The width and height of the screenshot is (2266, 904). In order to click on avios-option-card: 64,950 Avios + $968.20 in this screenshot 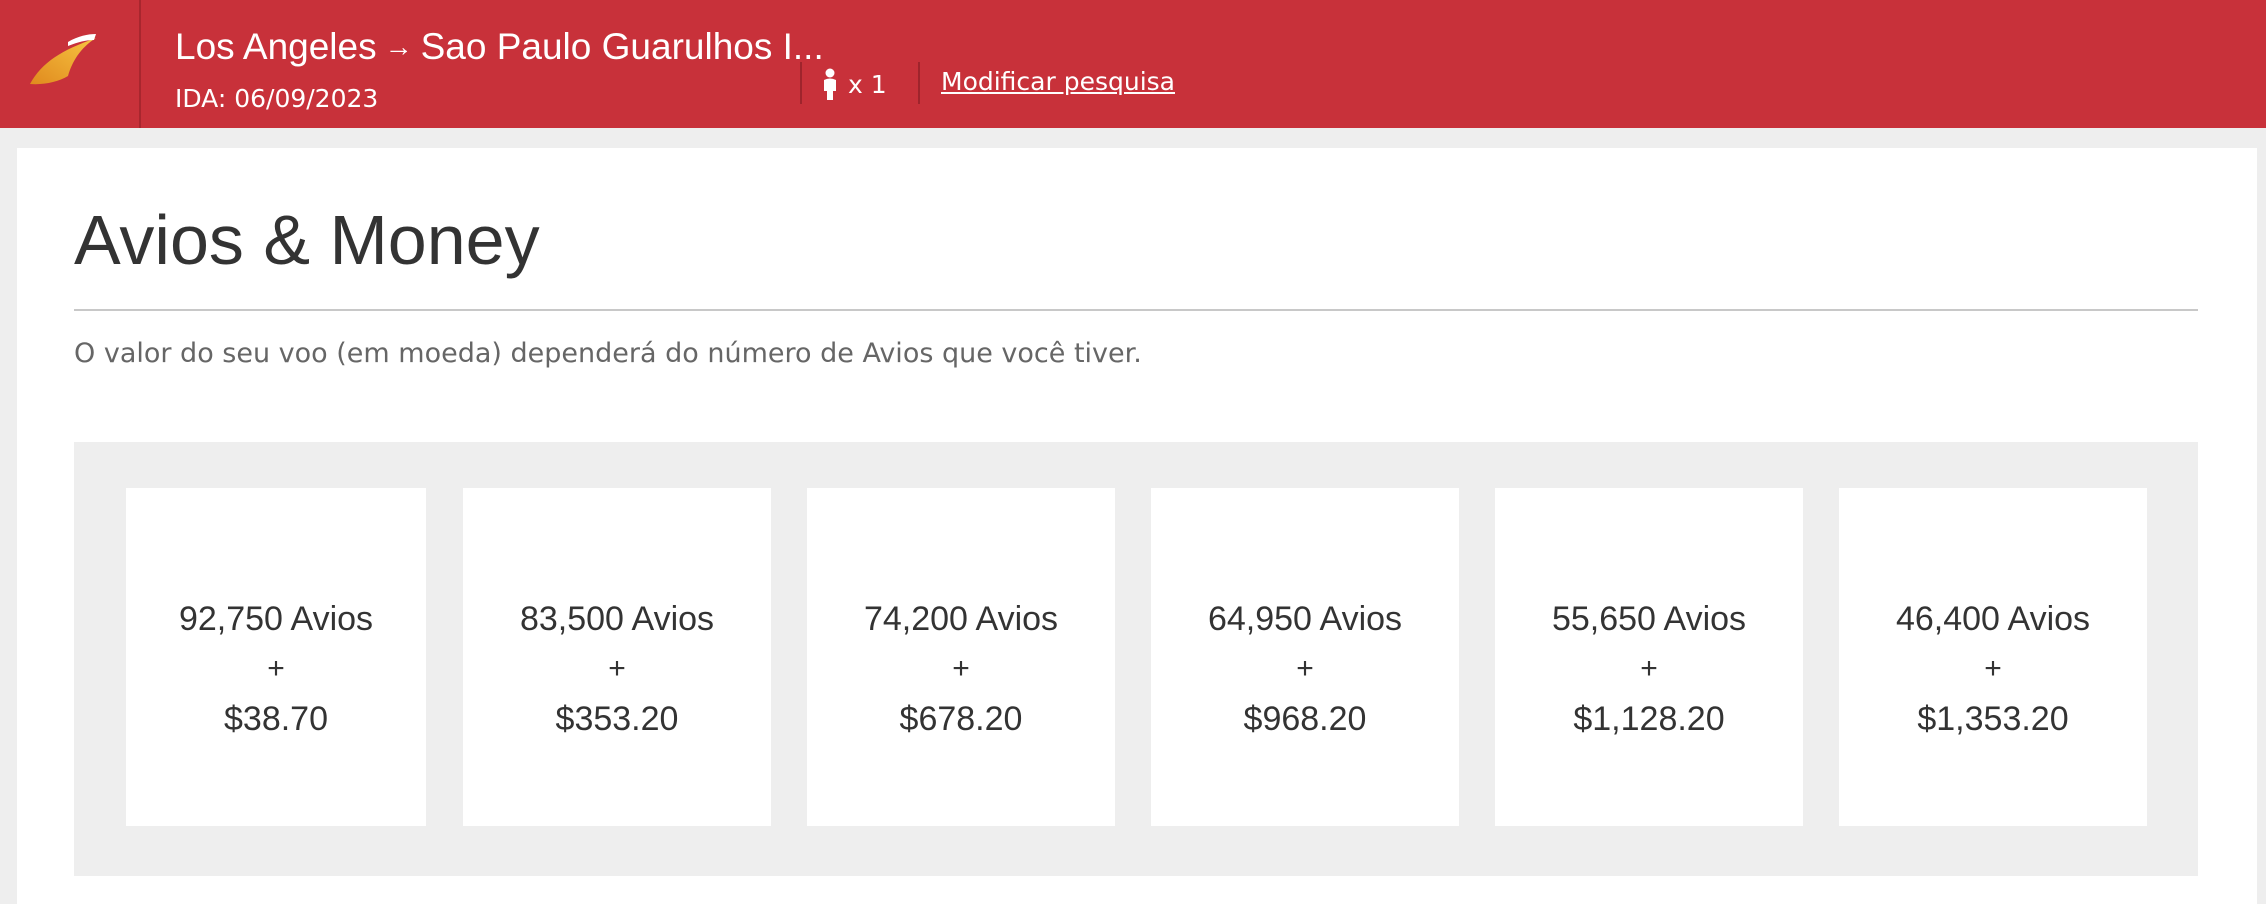, I will do `click(1305, 657)`.